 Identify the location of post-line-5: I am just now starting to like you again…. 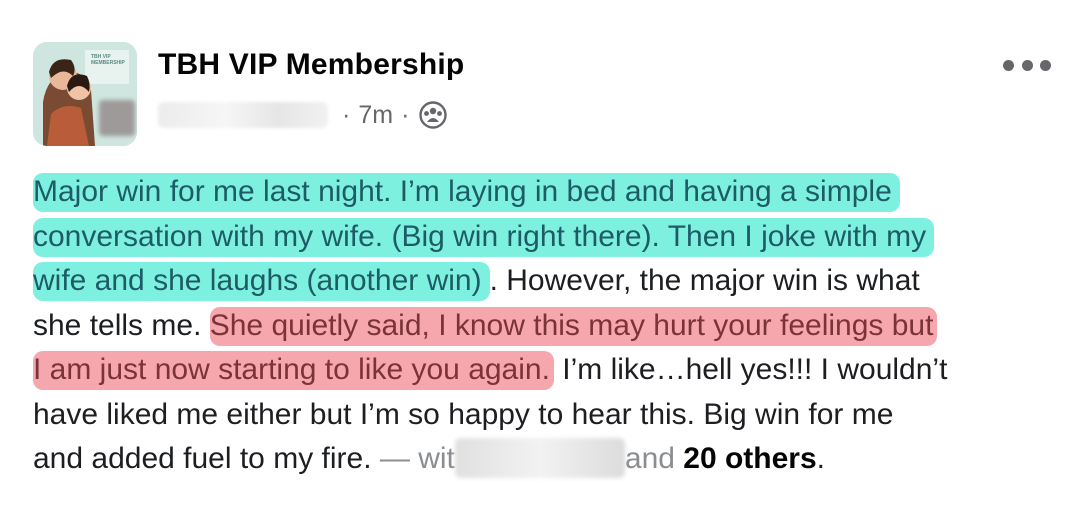
(548, 370).